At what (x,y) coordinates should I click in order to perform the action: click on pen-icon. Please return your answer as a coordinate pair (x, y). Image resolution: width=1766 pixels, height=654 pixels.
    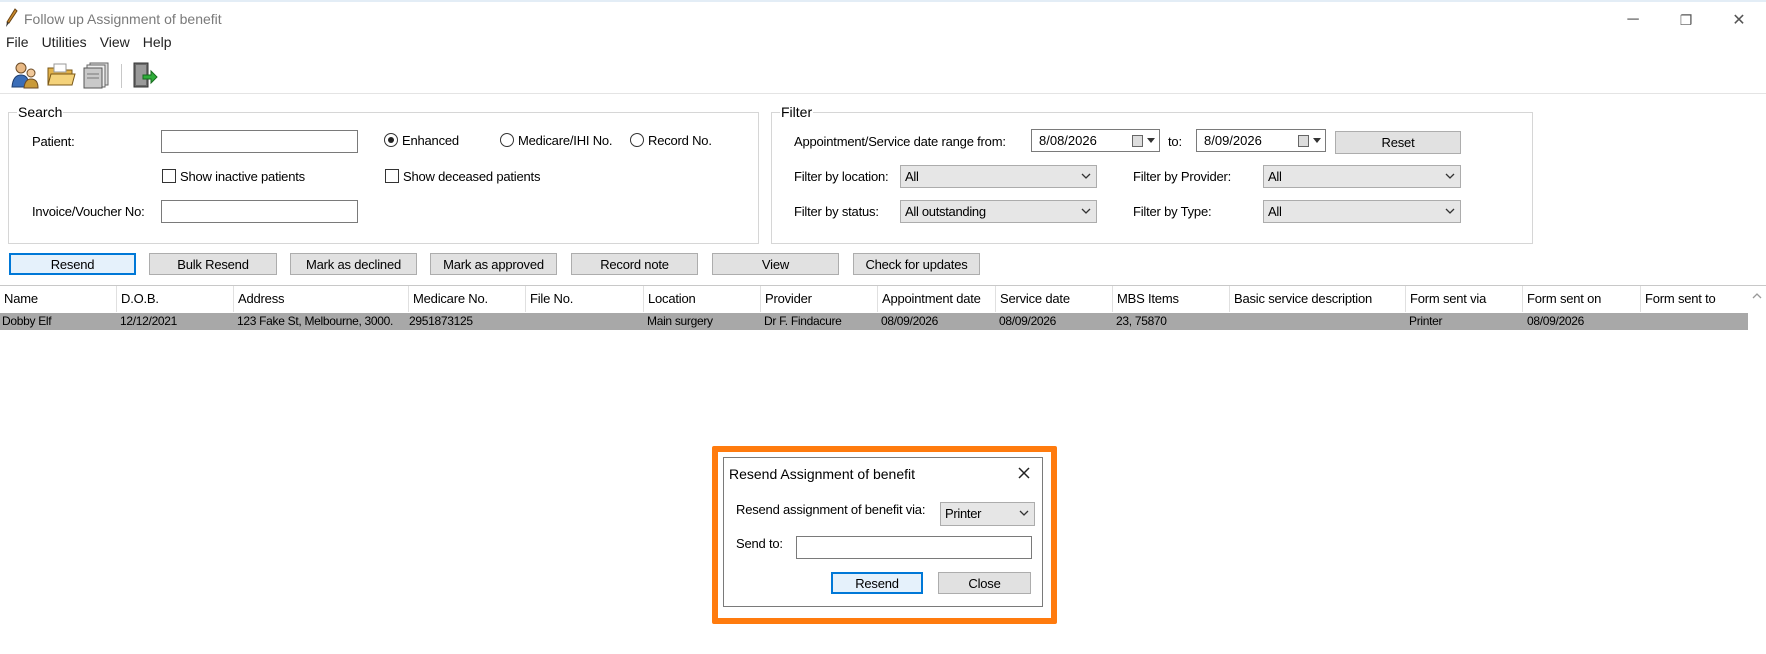
    Looking at the image, I should click on (12, 17).